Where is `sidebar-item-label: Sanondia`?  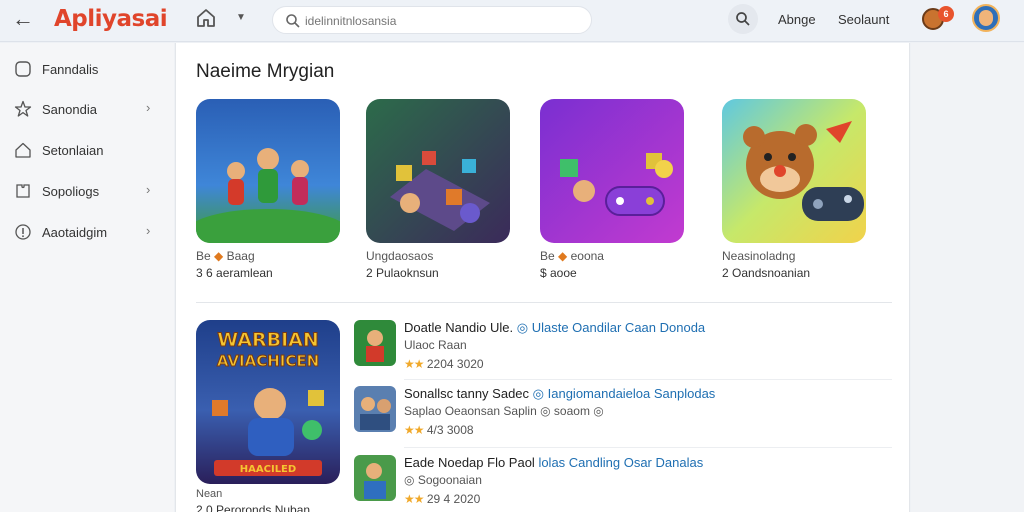 sidebar-item-label: Sanondia is located at coordinates (69, 109).